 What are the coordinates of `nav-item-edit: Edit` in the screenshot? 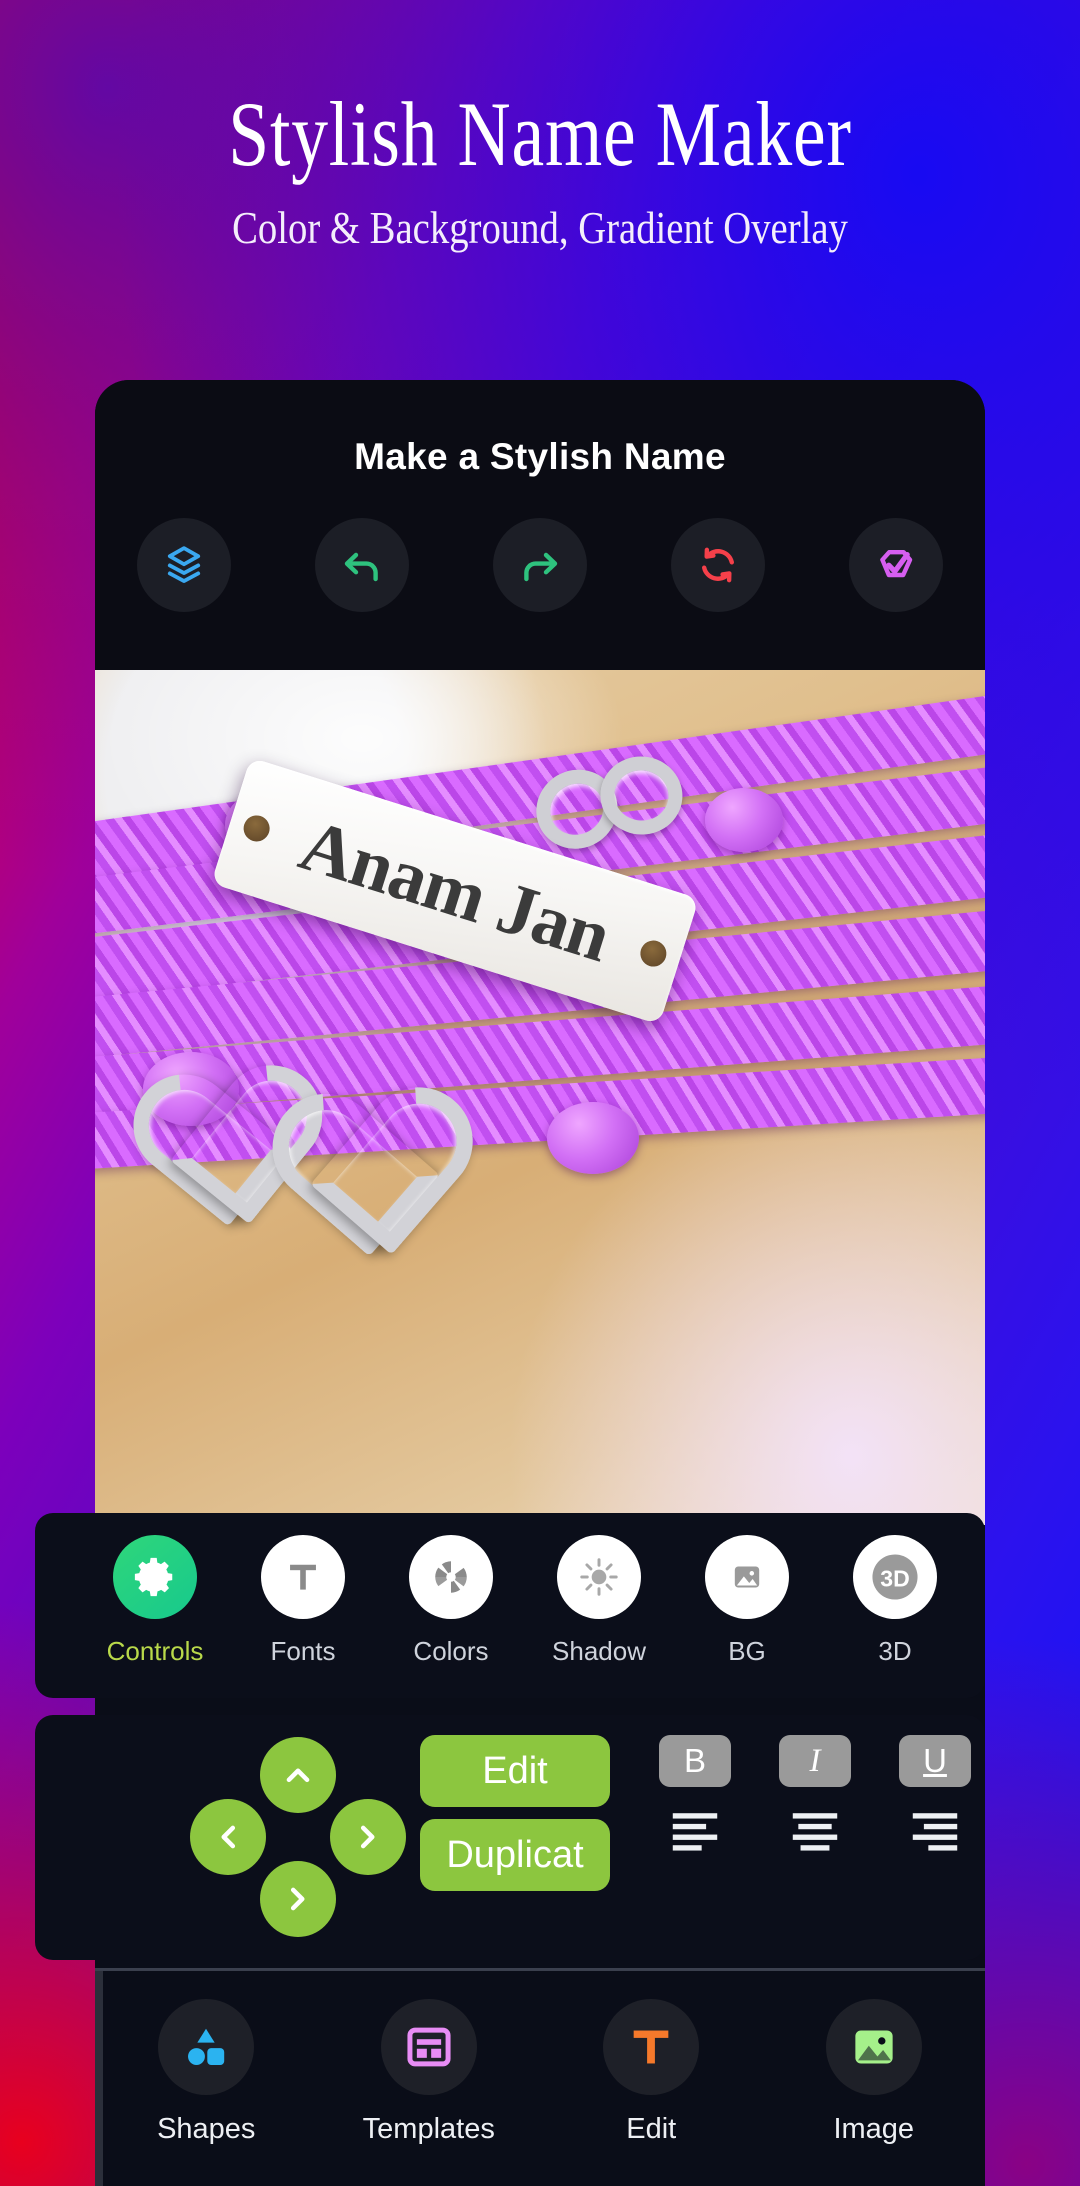 It's located at (651, 2092).